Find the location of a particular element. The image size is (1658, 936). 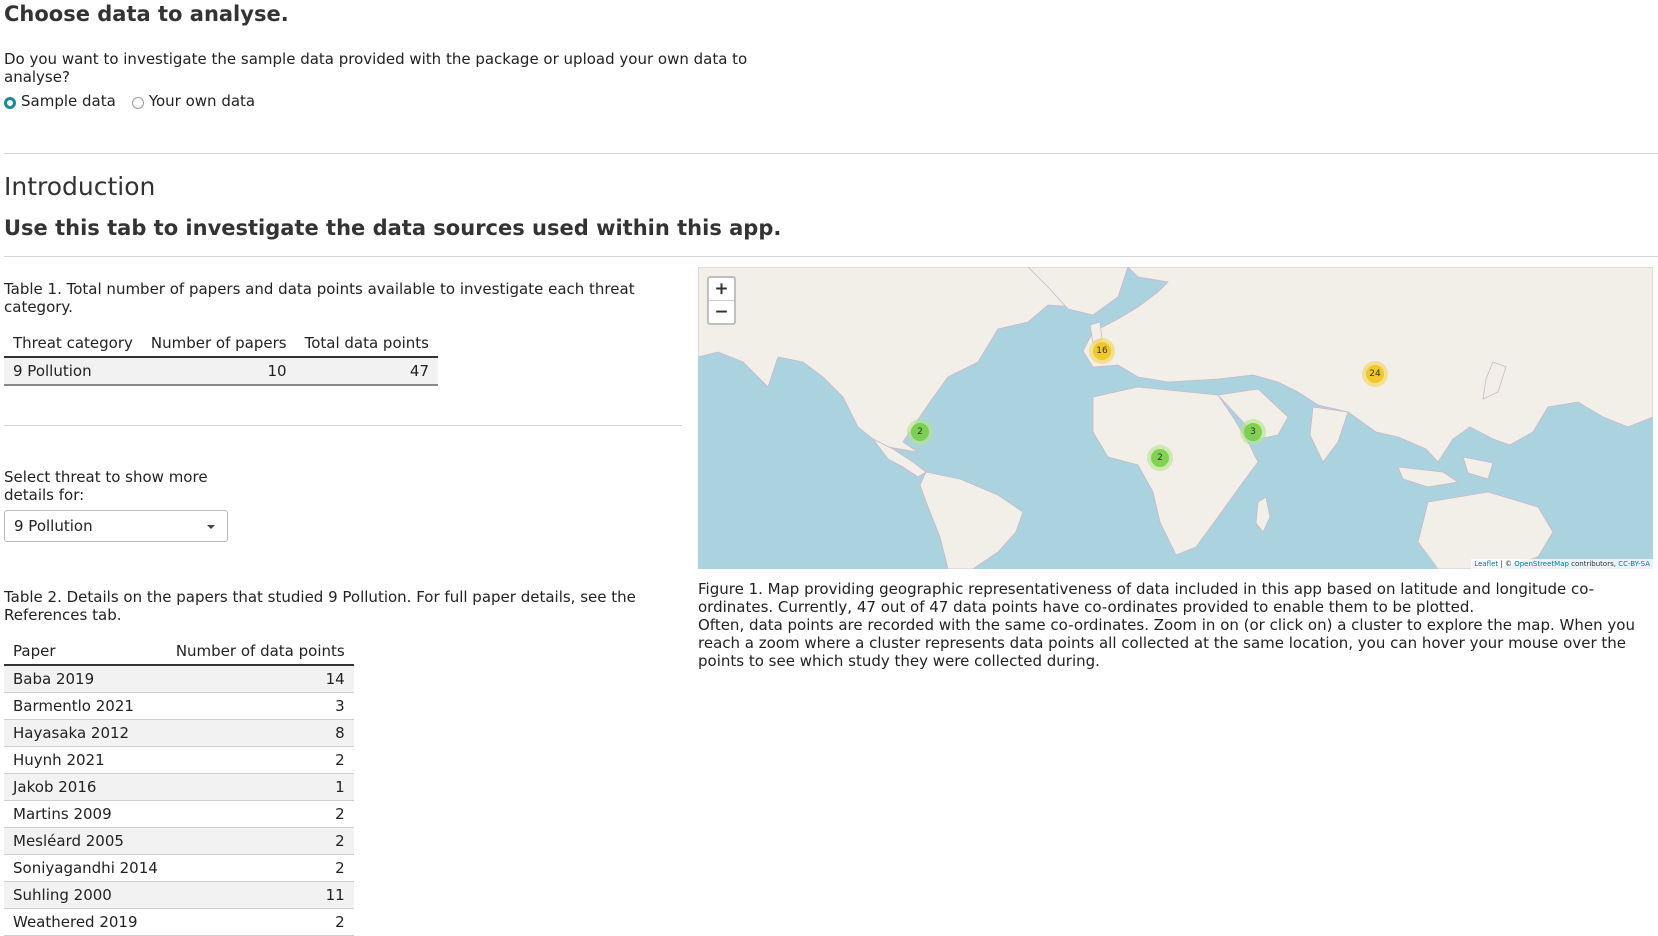

choose-data-heading: Choose data to analyse. is located at coordinates (146, 14).